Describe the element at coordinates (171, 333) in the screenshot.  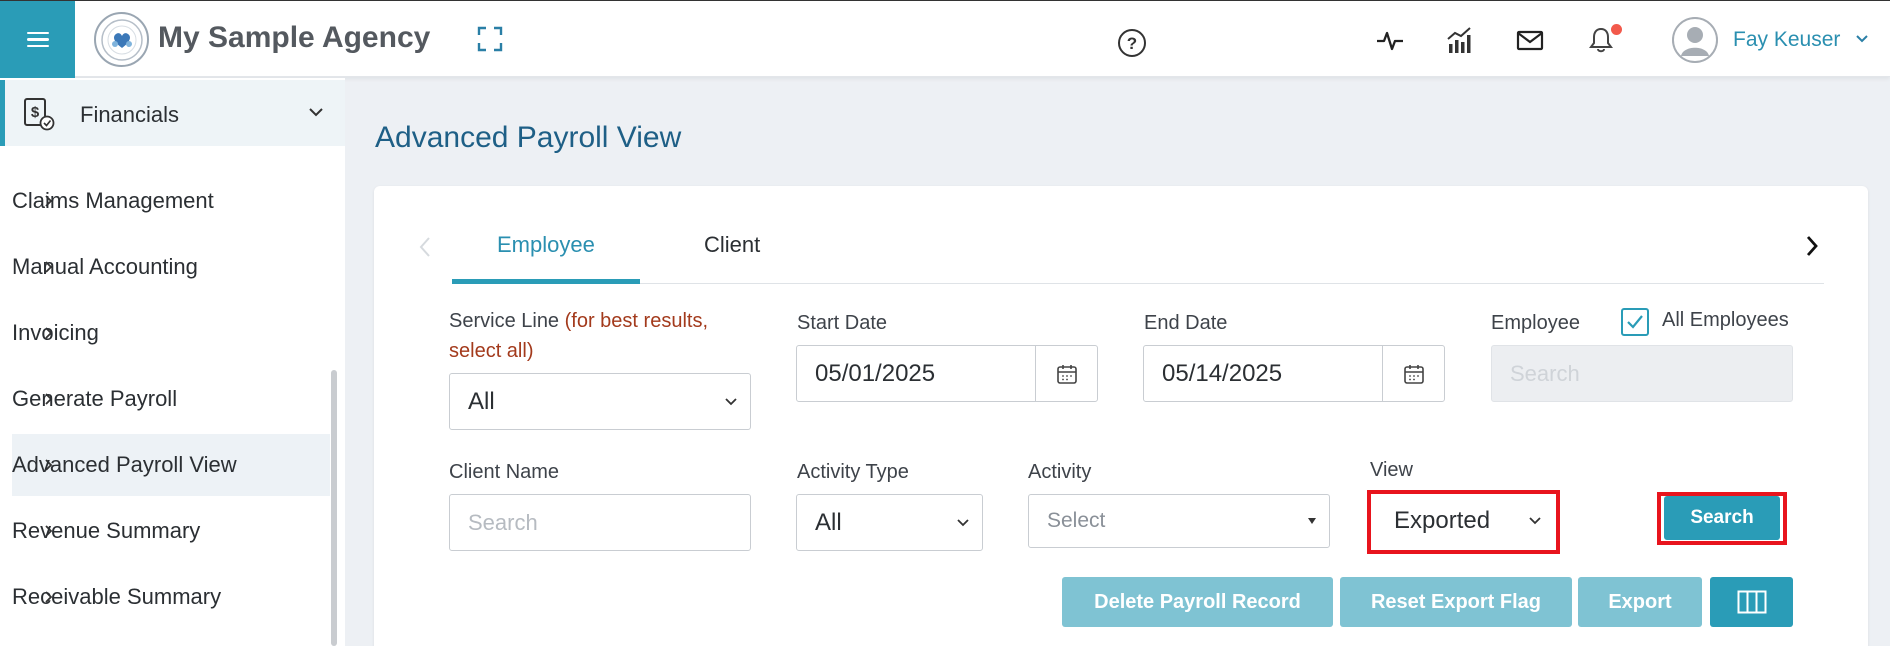
I see `sidebar-item-invoicing: Invoicing` at that location.